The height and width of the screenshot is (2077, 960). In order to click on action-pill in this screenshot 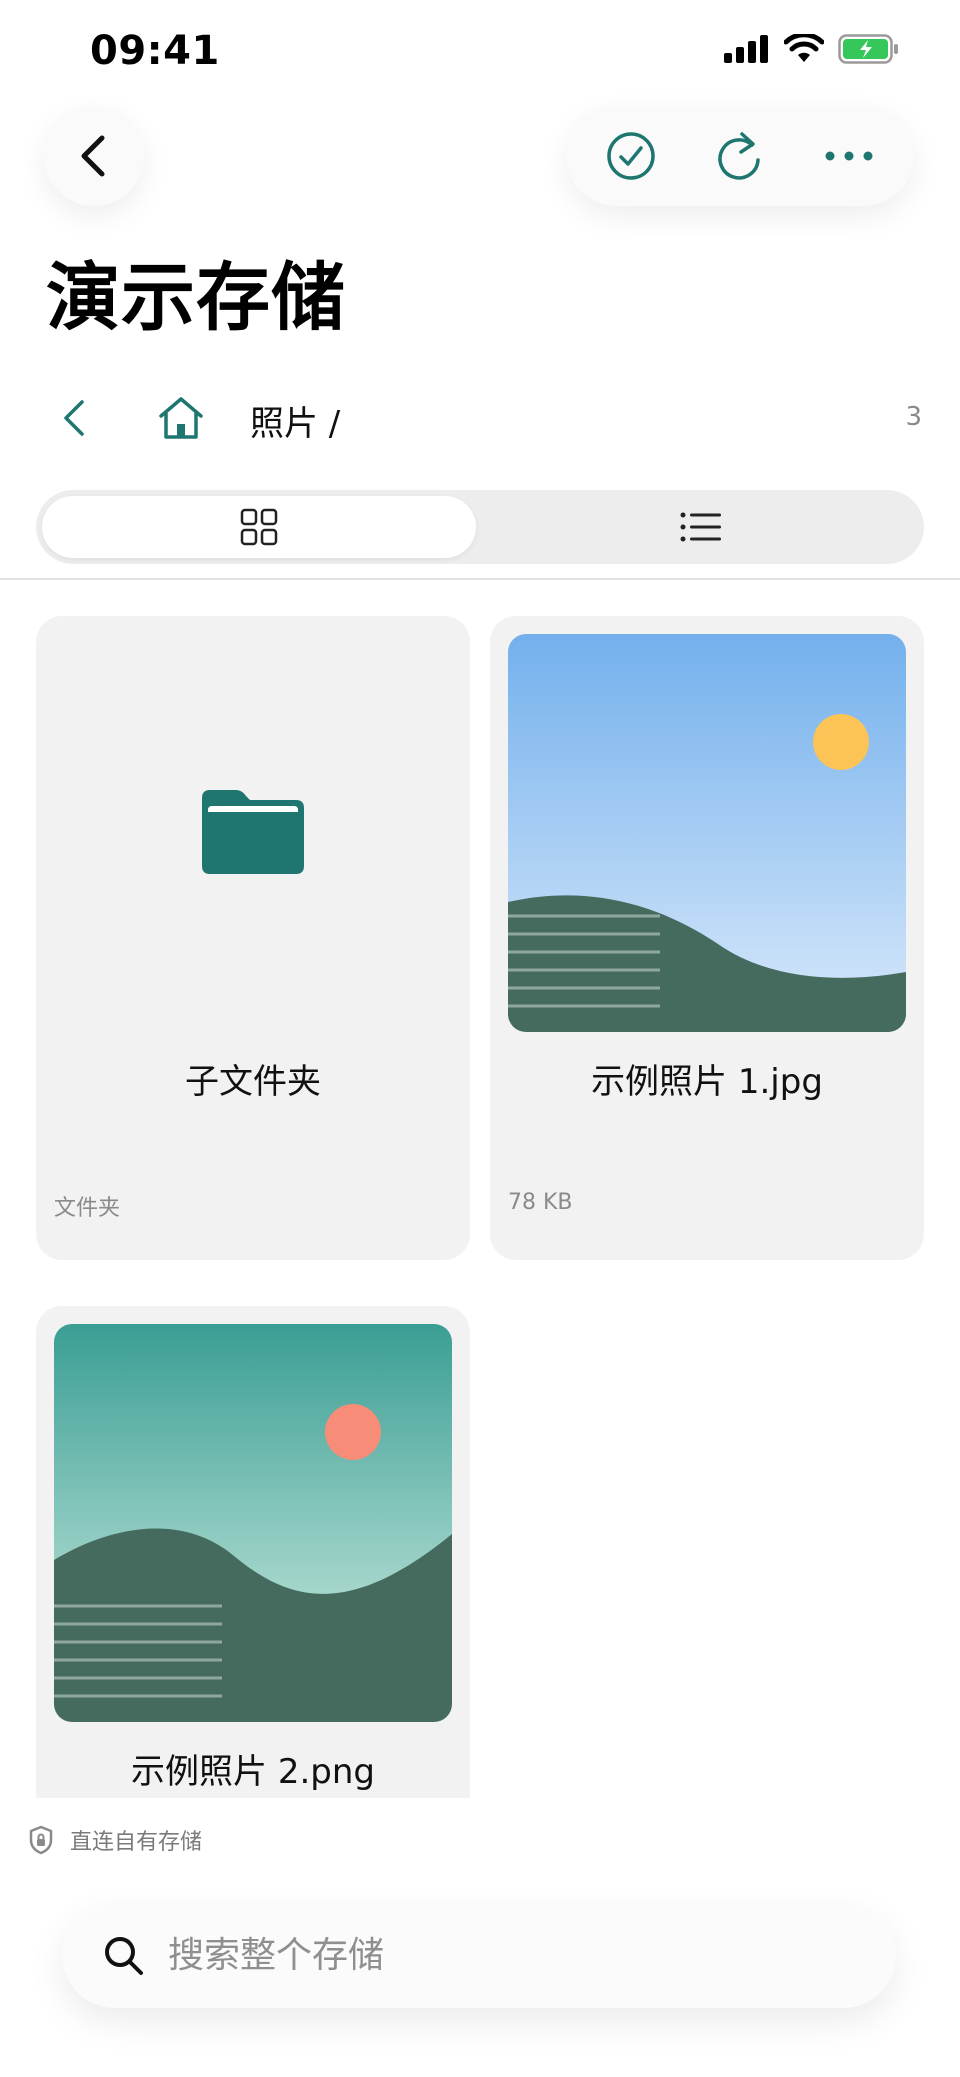, I will do `click(740, 156)`.